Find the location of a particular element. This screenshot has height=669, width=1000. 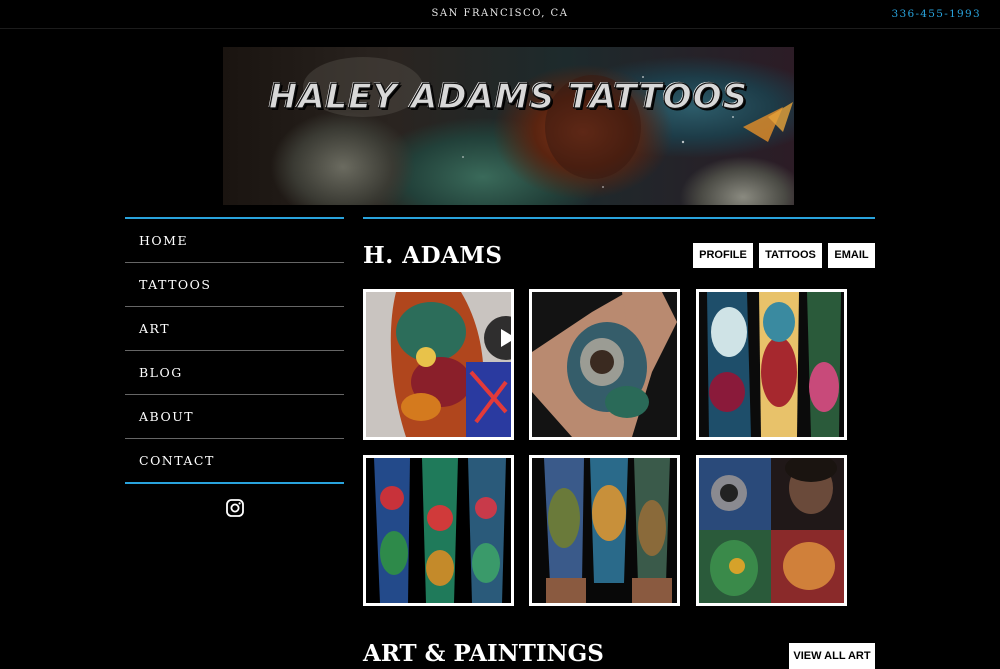

nav-item-home: HOME is located at coordinates (234, 241).